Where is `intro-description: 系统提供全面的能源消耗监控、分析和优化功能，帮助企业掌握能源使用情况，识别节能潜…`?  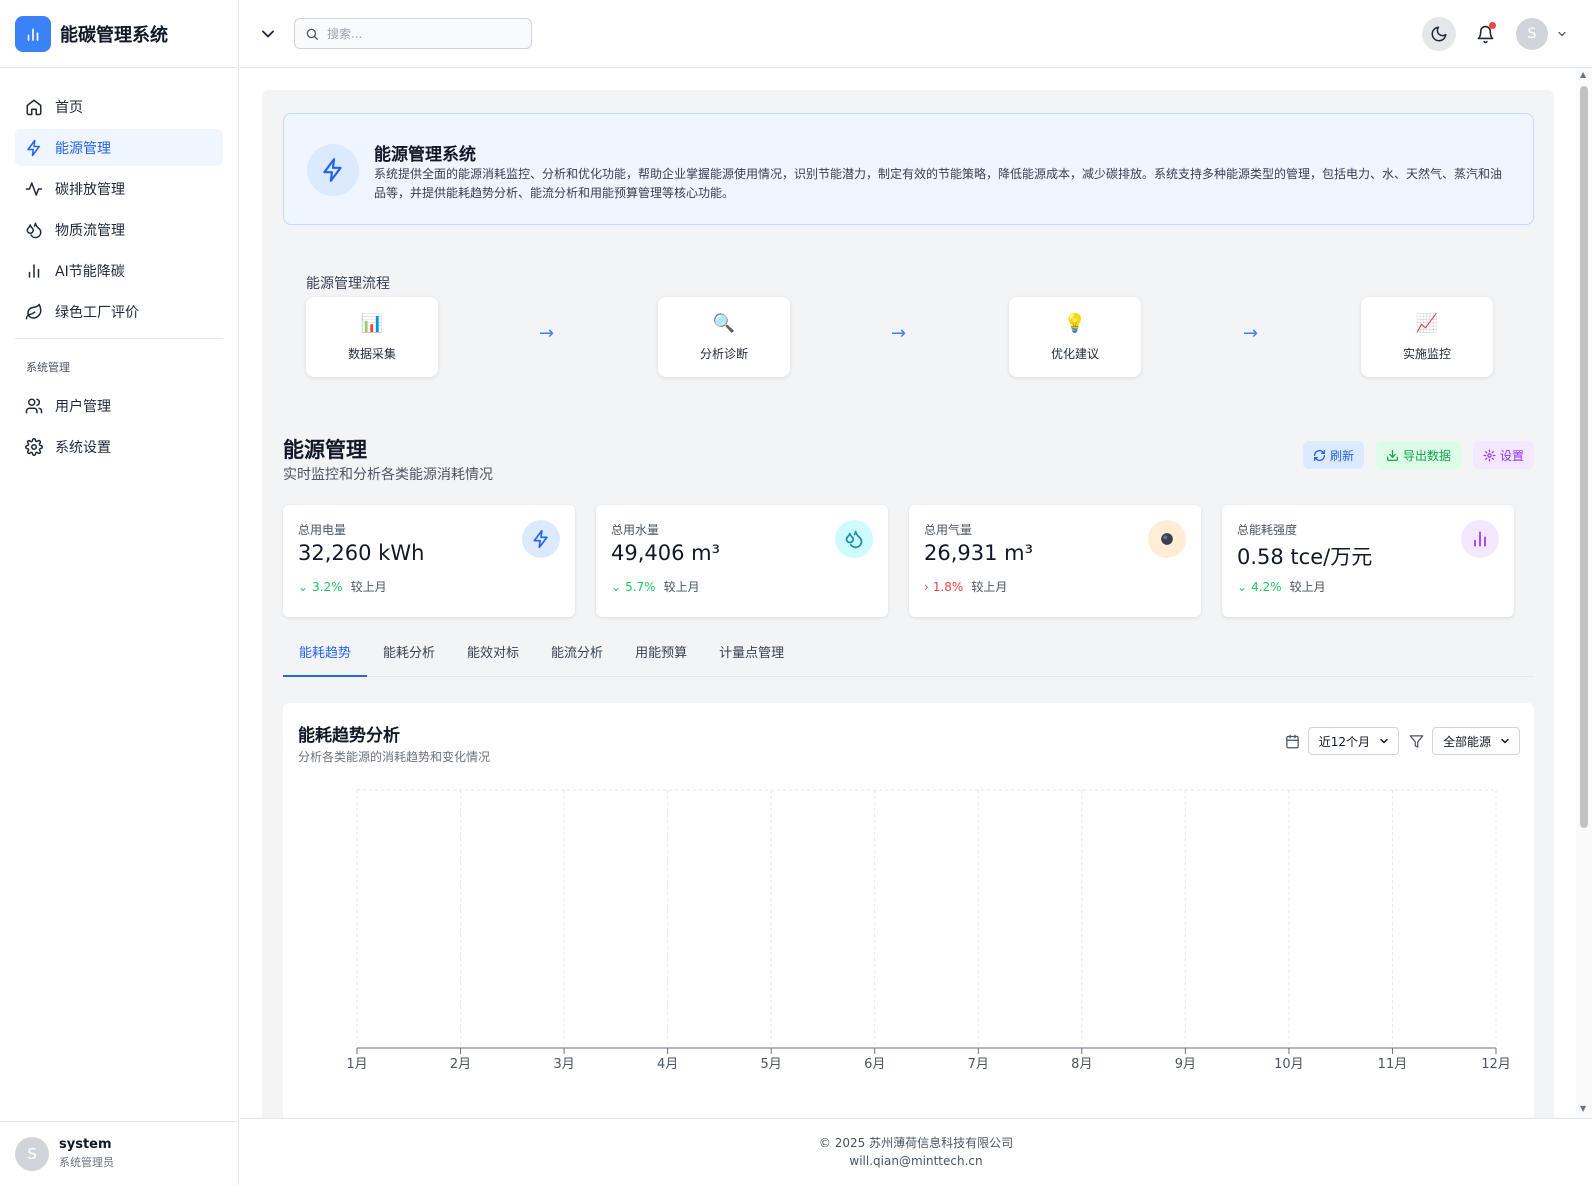 intro-description: 系统提供全面的能源消耗监控、分析和优化功能，帮助企业掌握能源使用情况，识别节能潜… is located at coordinates (938, 183).